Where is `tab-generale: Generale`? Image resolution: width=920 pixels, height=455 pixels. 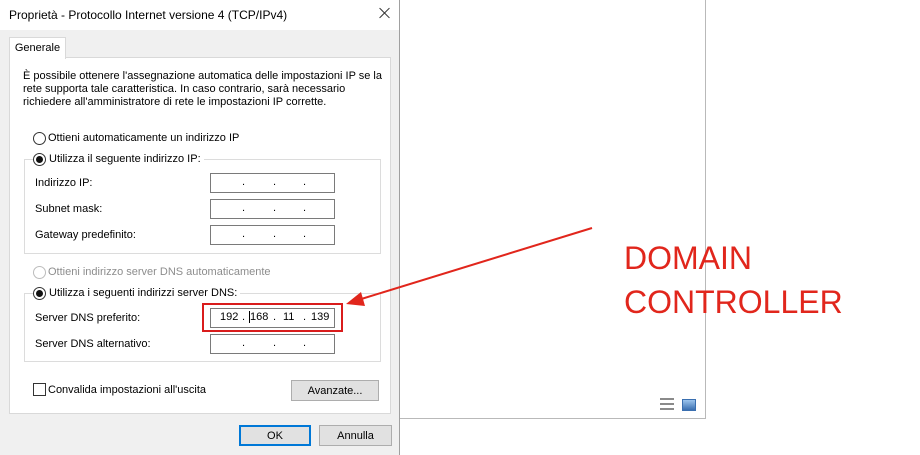
tab-generale: Generale is located at coordinates (37, 48).